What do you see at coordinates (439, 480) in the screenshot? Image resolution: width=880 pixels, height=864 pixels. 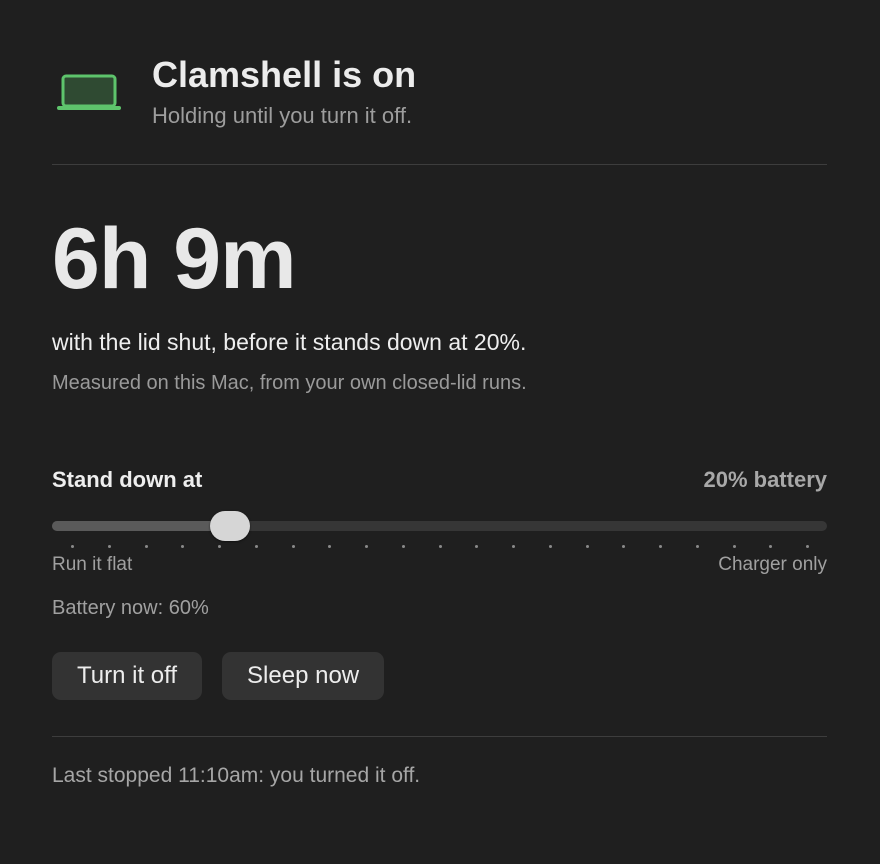 I see `threshold-header: Stand down at 20% battery` at bounding box center [439, 480].